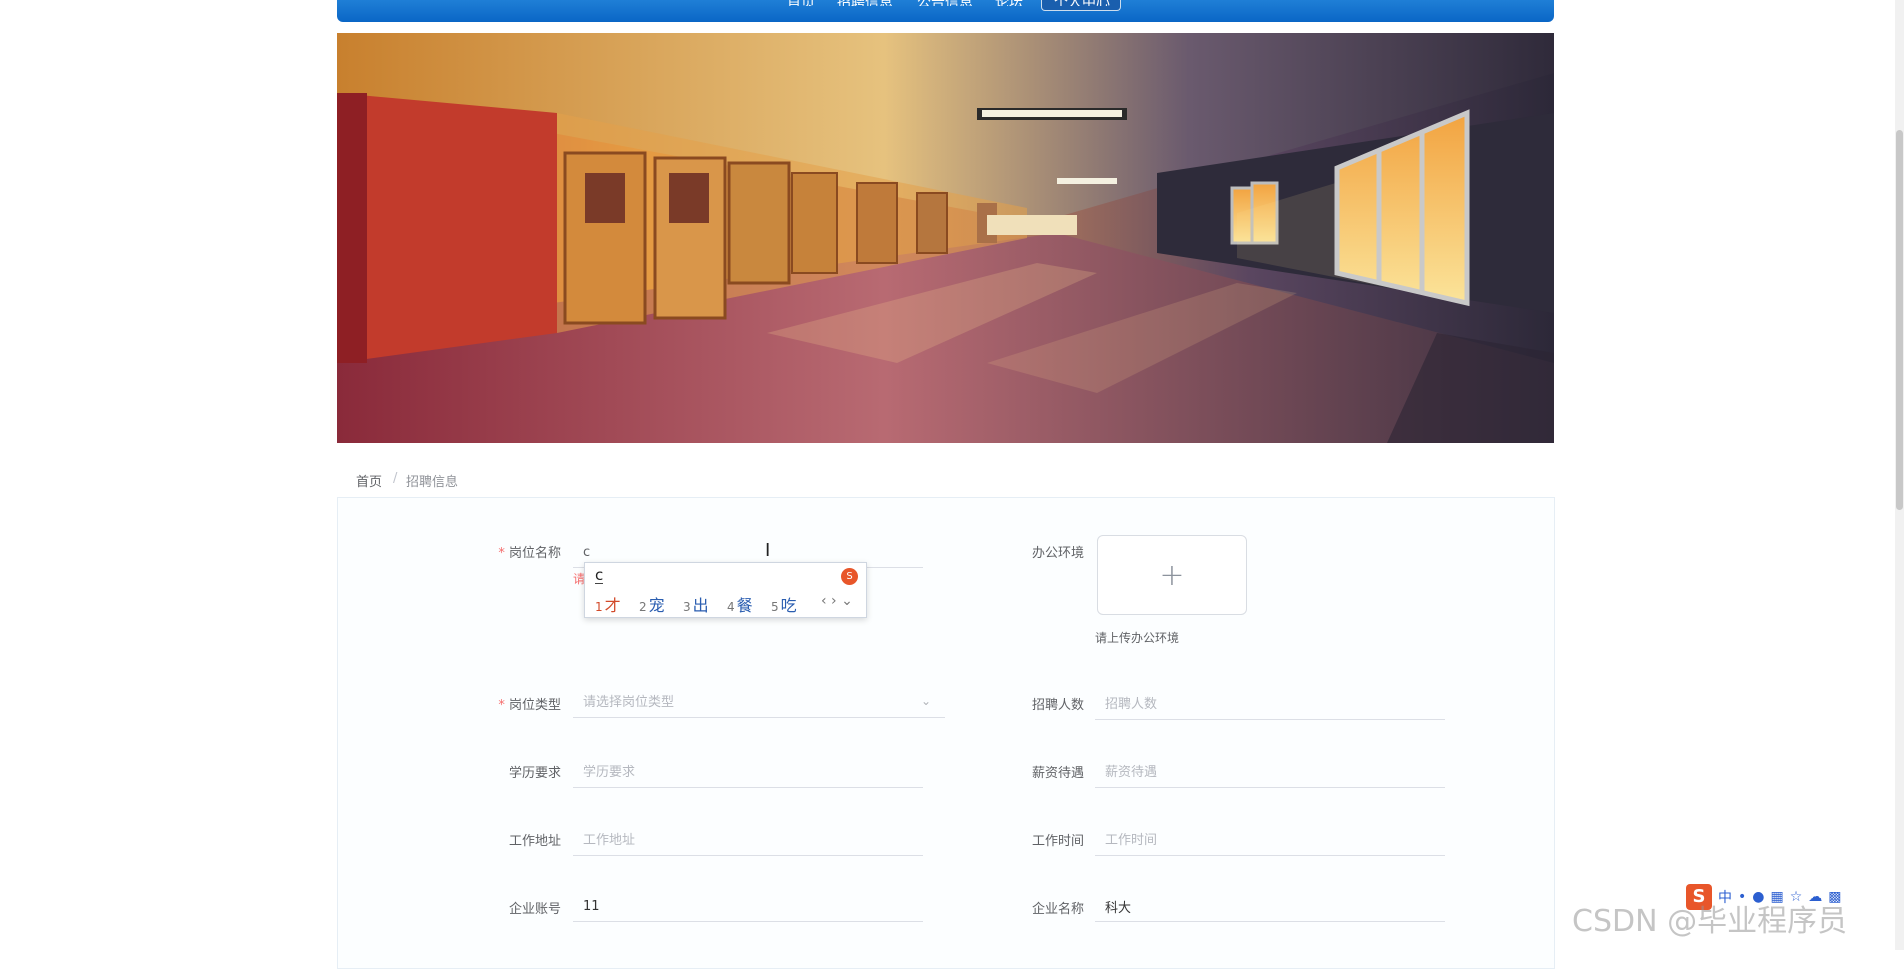  I want to click on salary-input, so click(1270, 773).